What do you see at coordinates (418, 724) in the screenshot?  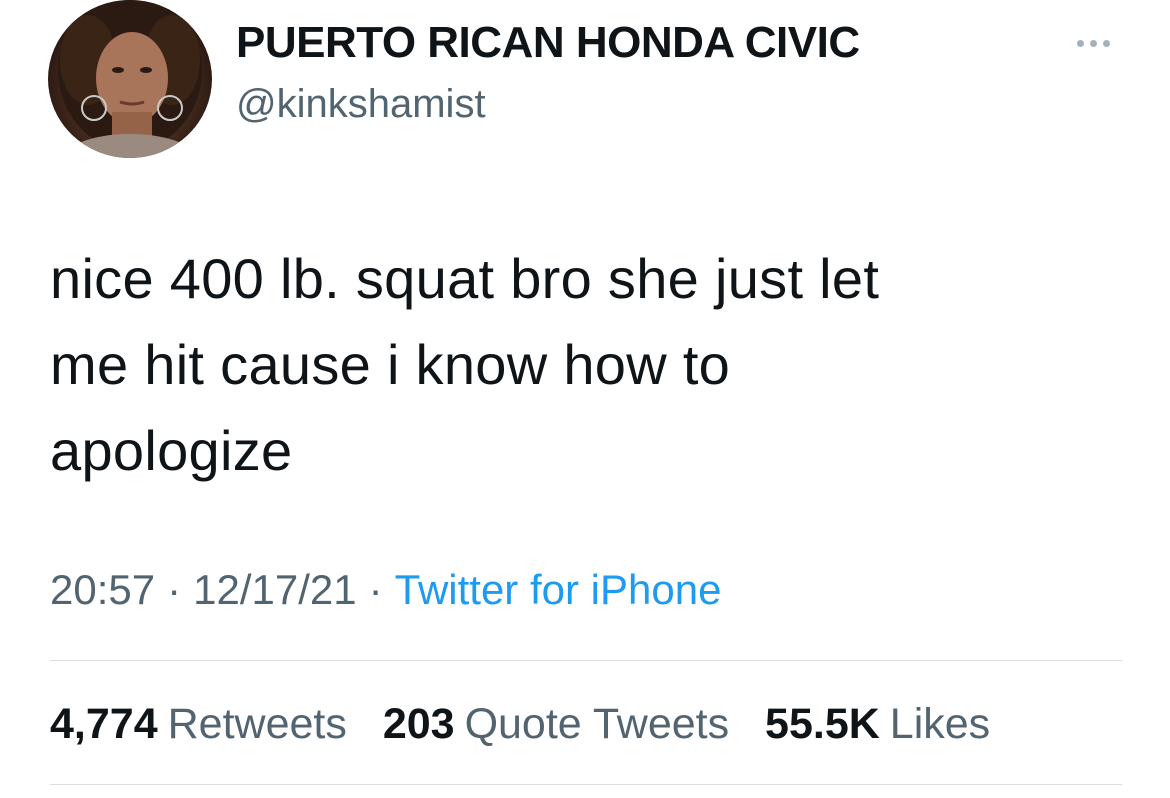 I see `quote-tweets-count: 203` at bounding box center [418, 724].